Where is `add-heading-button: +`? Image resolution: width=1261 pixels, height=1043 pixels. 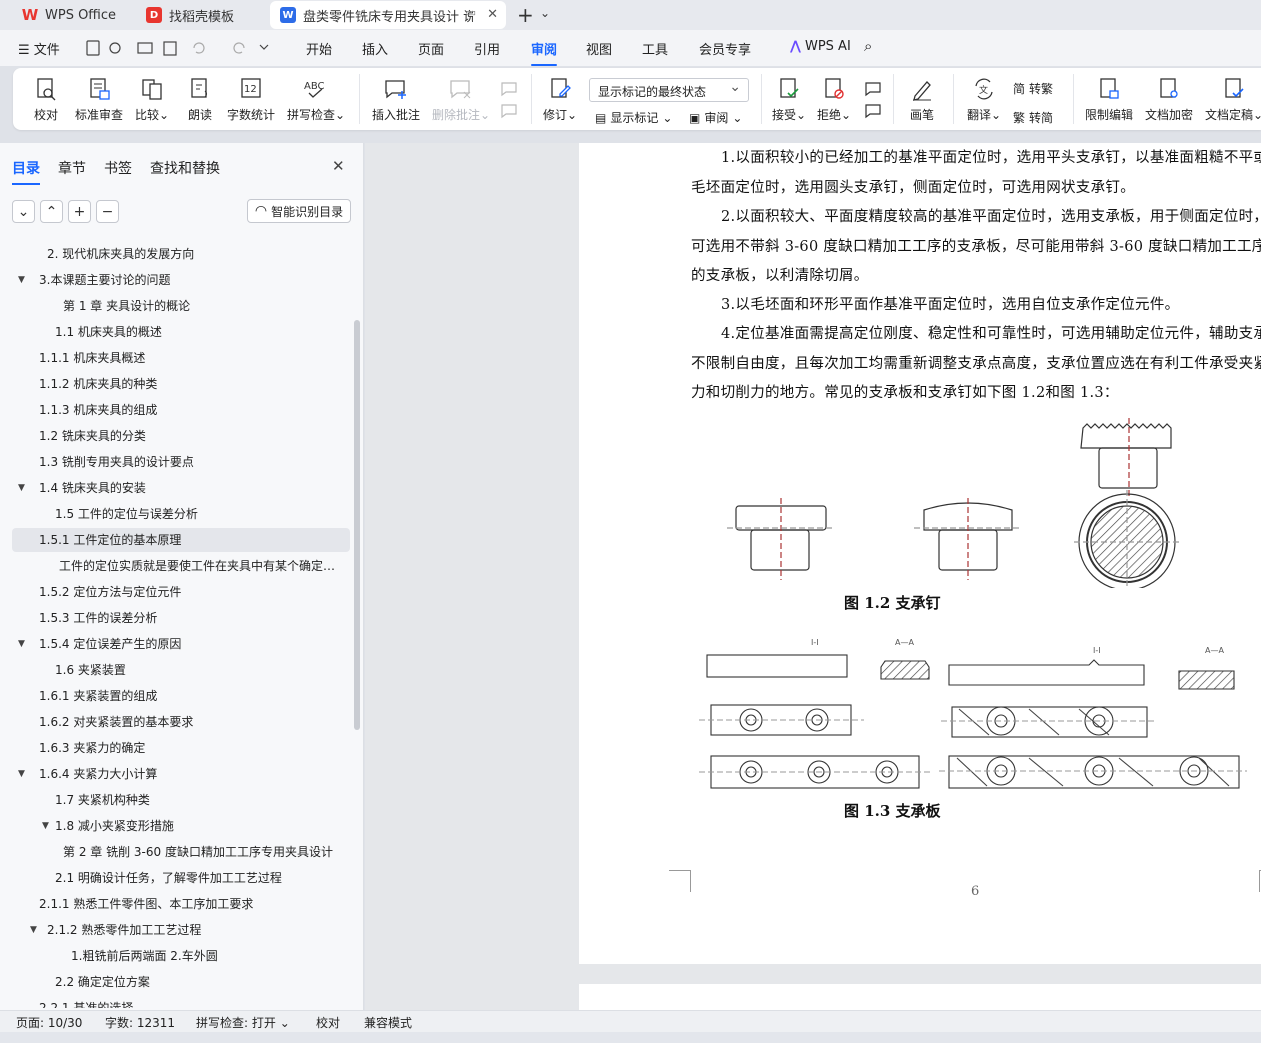 add-heading-button: + is located at coordinates (79, 211).